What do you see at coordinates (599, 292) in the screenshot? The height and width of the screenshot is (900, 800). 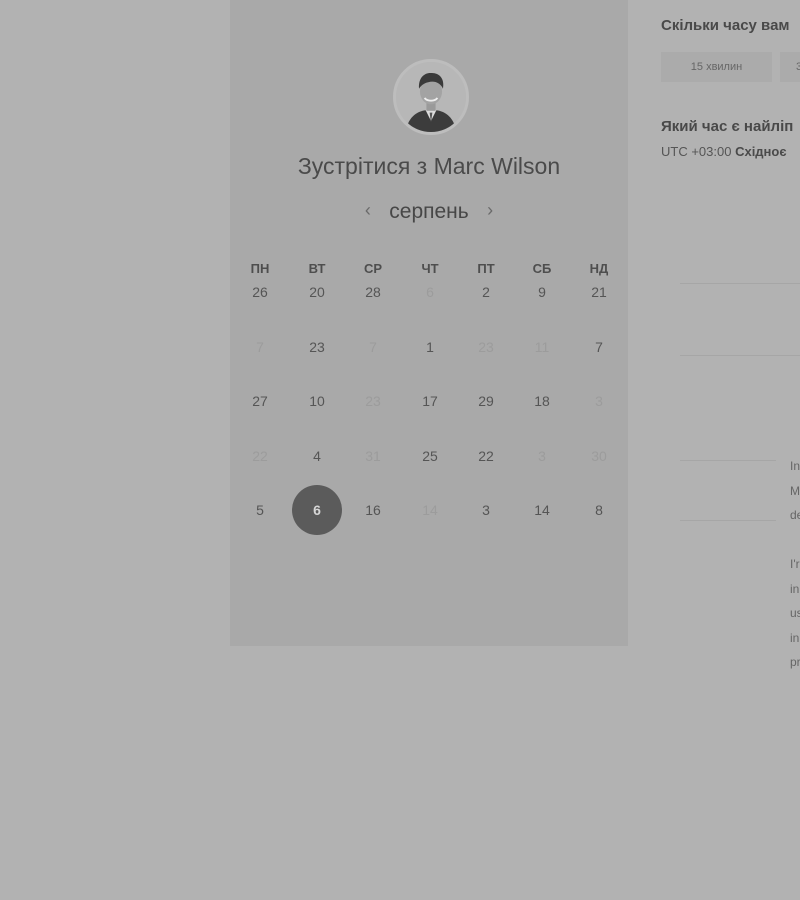 I see `calendar-day: 21` at bounding box center [599, 292].